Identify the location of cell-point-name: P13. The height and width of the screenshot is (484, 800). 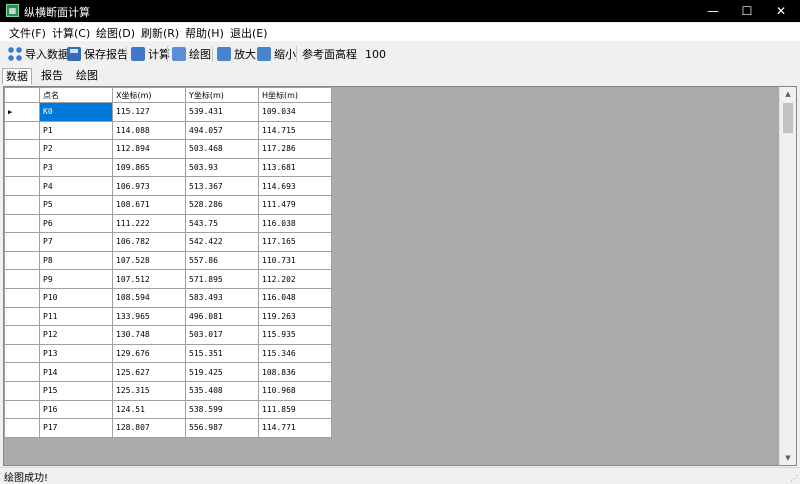
(76, 353).